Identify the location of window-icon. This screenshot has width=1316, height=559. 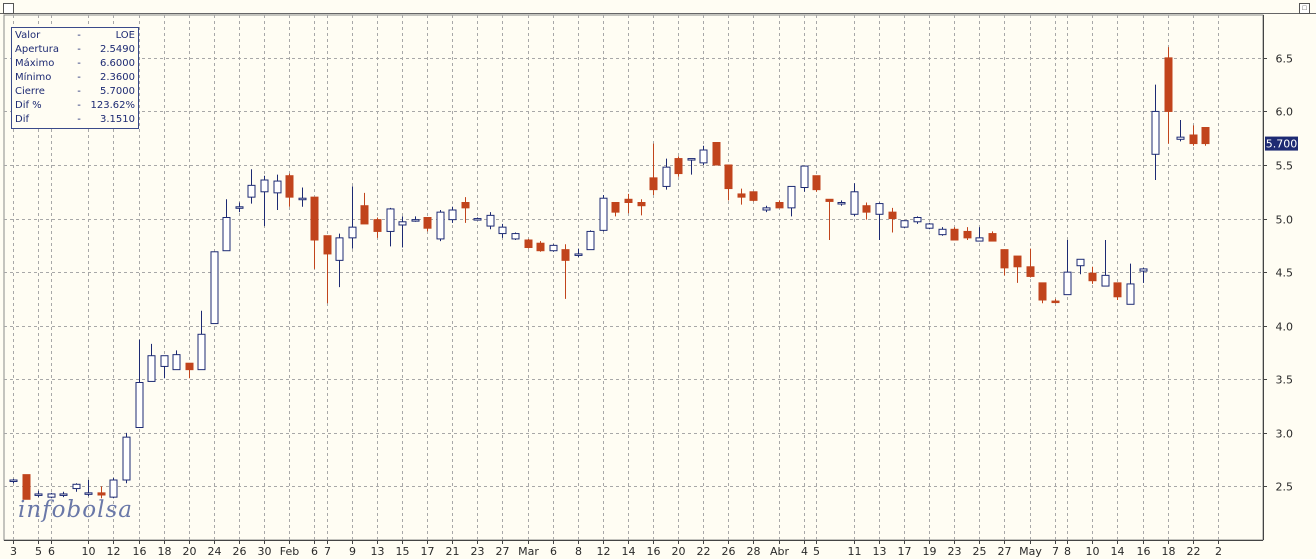
(8, 8).